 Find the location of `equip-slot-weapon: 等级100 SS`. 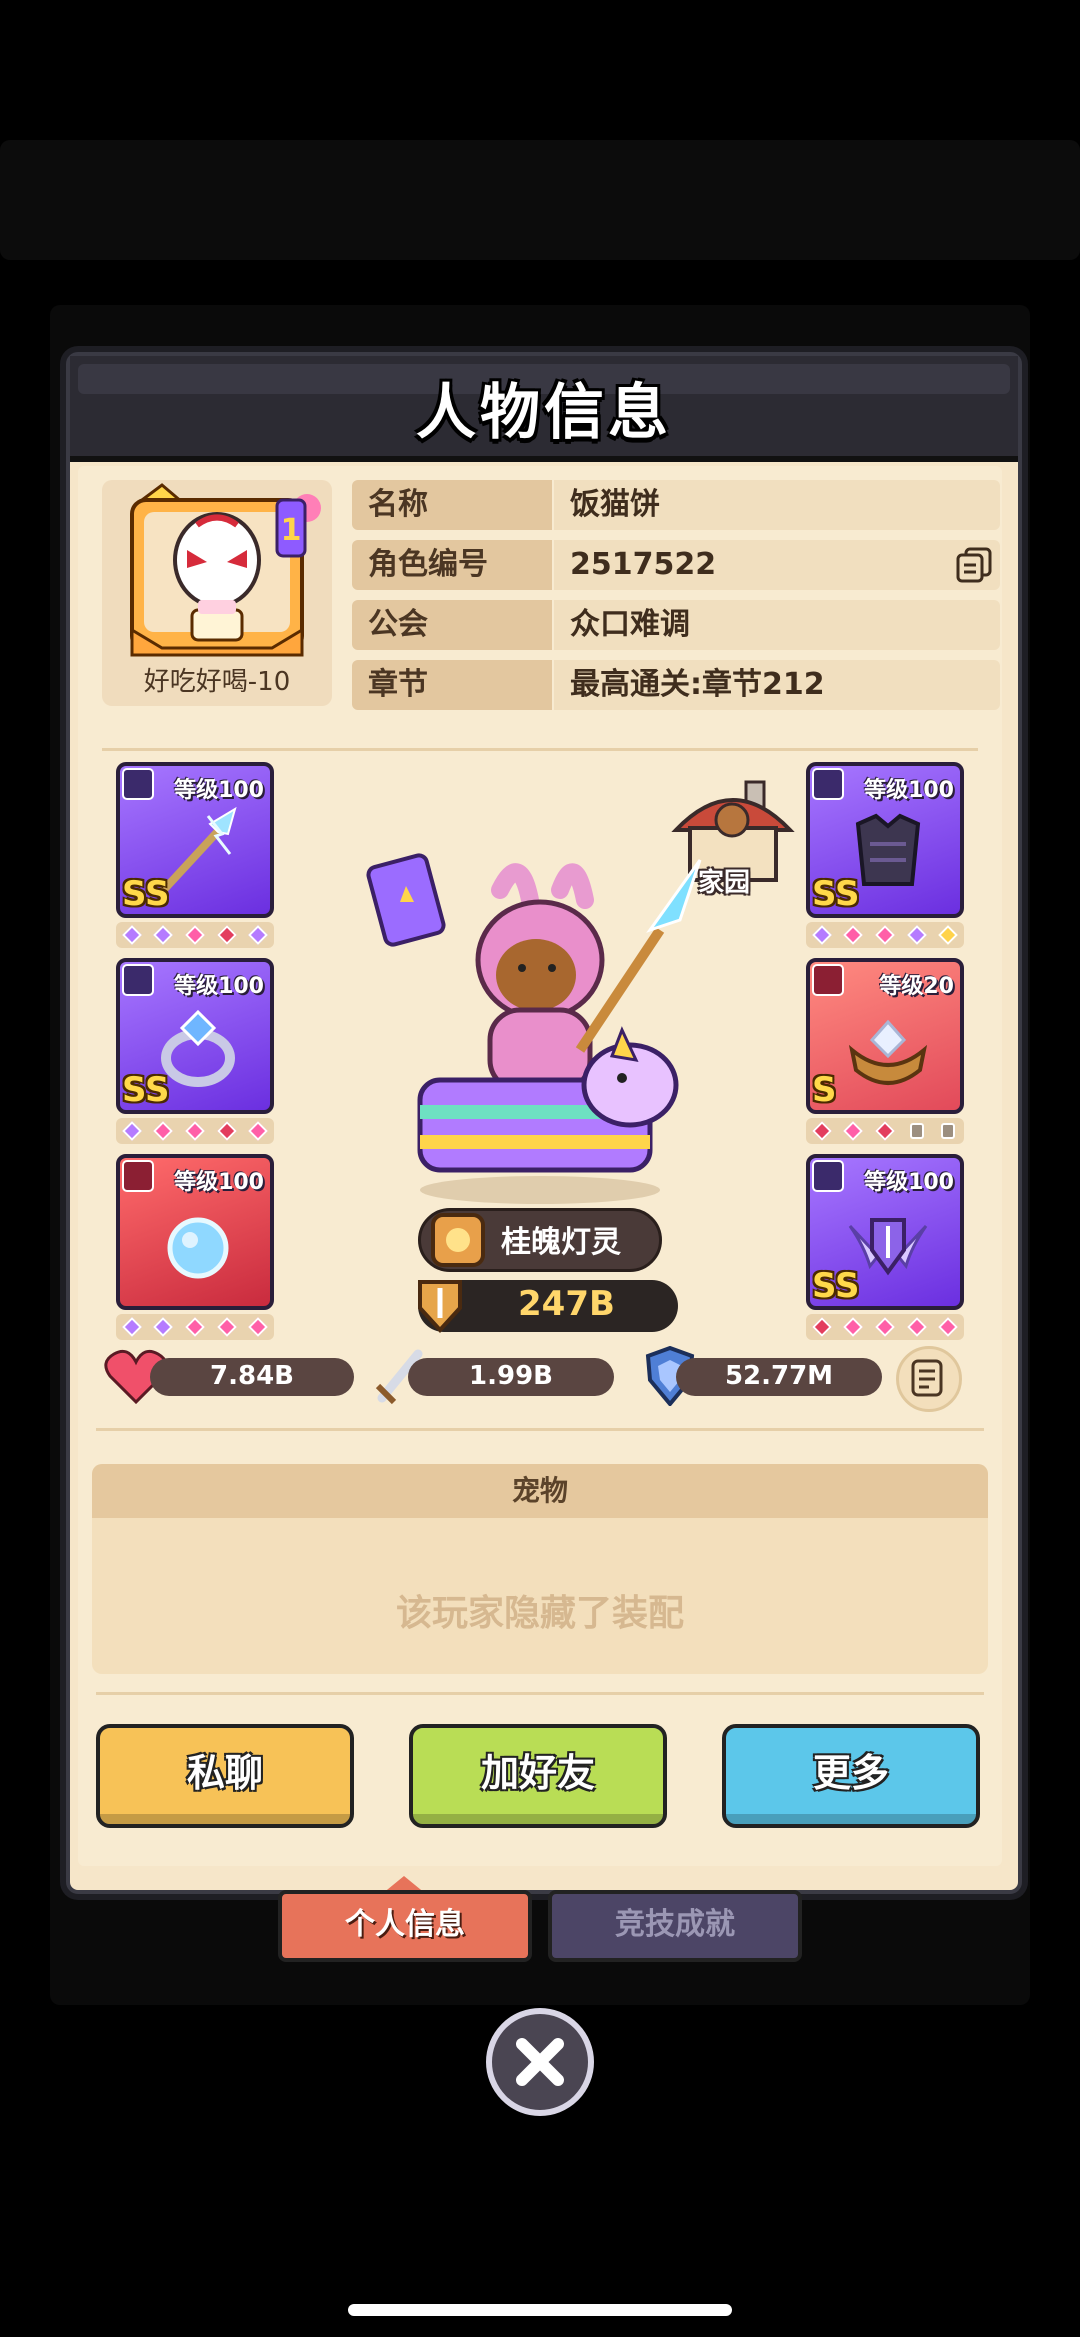

equip-slot-weapon: 等级100 SS is located at coordinates (195, 857).